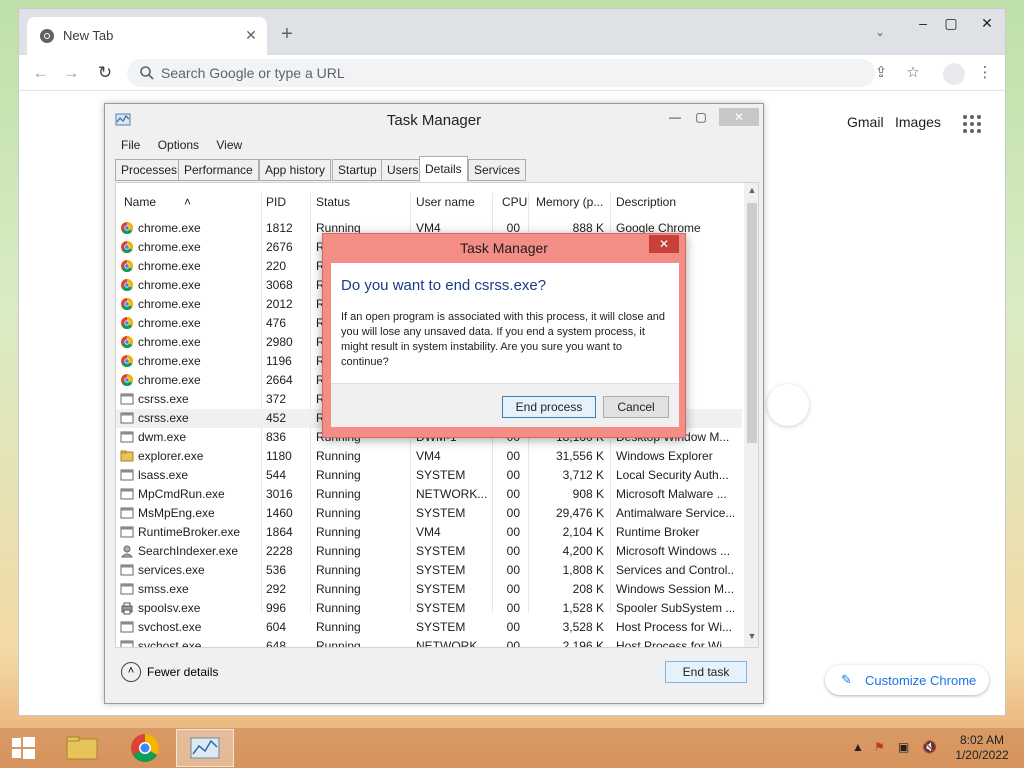 The image size is (1024, 768). I want to click on tab-details: Details, so click(443, 169).